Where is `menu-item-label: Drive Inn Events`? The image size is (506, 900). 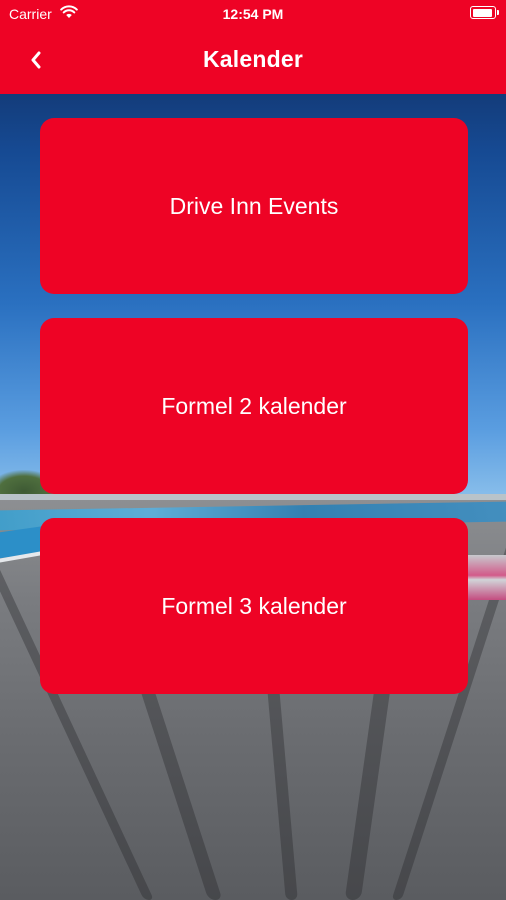
menu-item-label: Drive Inn Events is located at coordinates (254, 205).